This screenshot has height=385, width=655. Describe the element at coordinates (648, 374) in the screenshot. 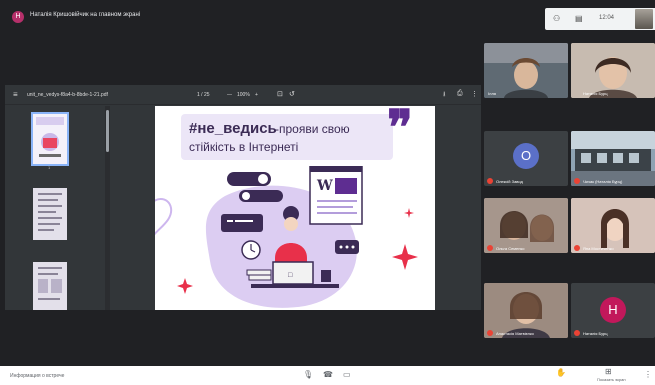

I see `more-options-icon: ⋮` at that location.